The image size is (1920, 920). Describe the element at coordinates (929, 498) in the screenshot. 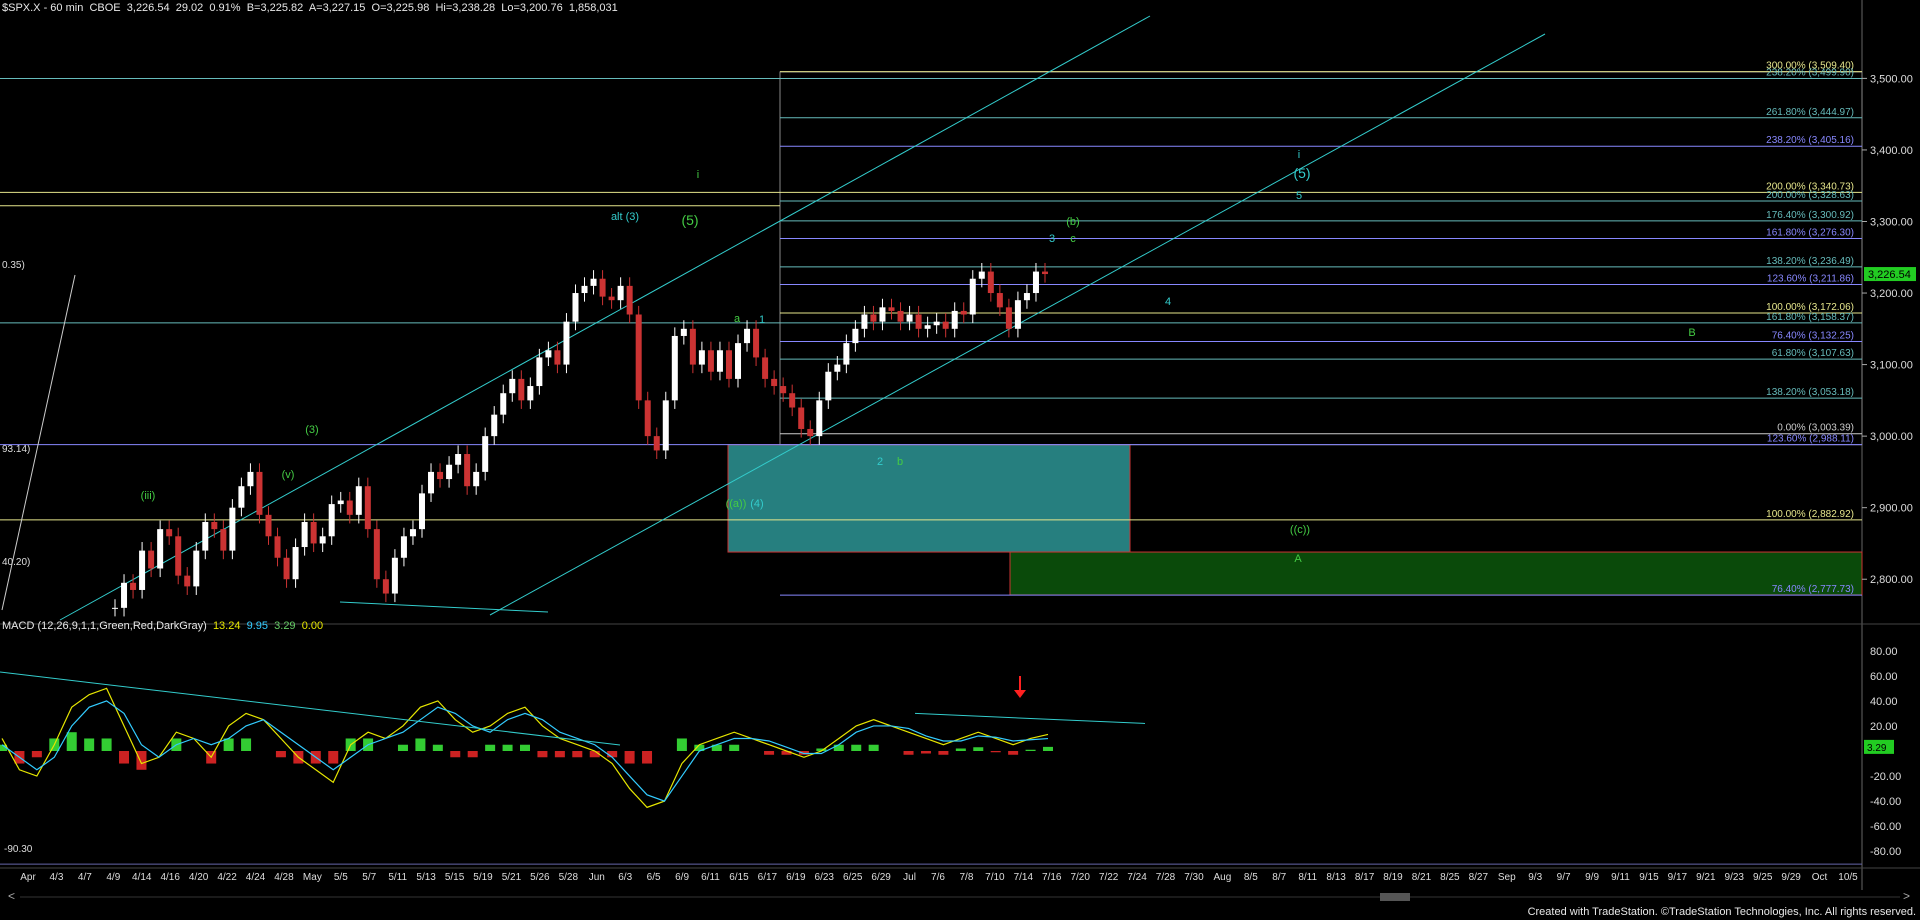

I see `target-zone-box` at that location.